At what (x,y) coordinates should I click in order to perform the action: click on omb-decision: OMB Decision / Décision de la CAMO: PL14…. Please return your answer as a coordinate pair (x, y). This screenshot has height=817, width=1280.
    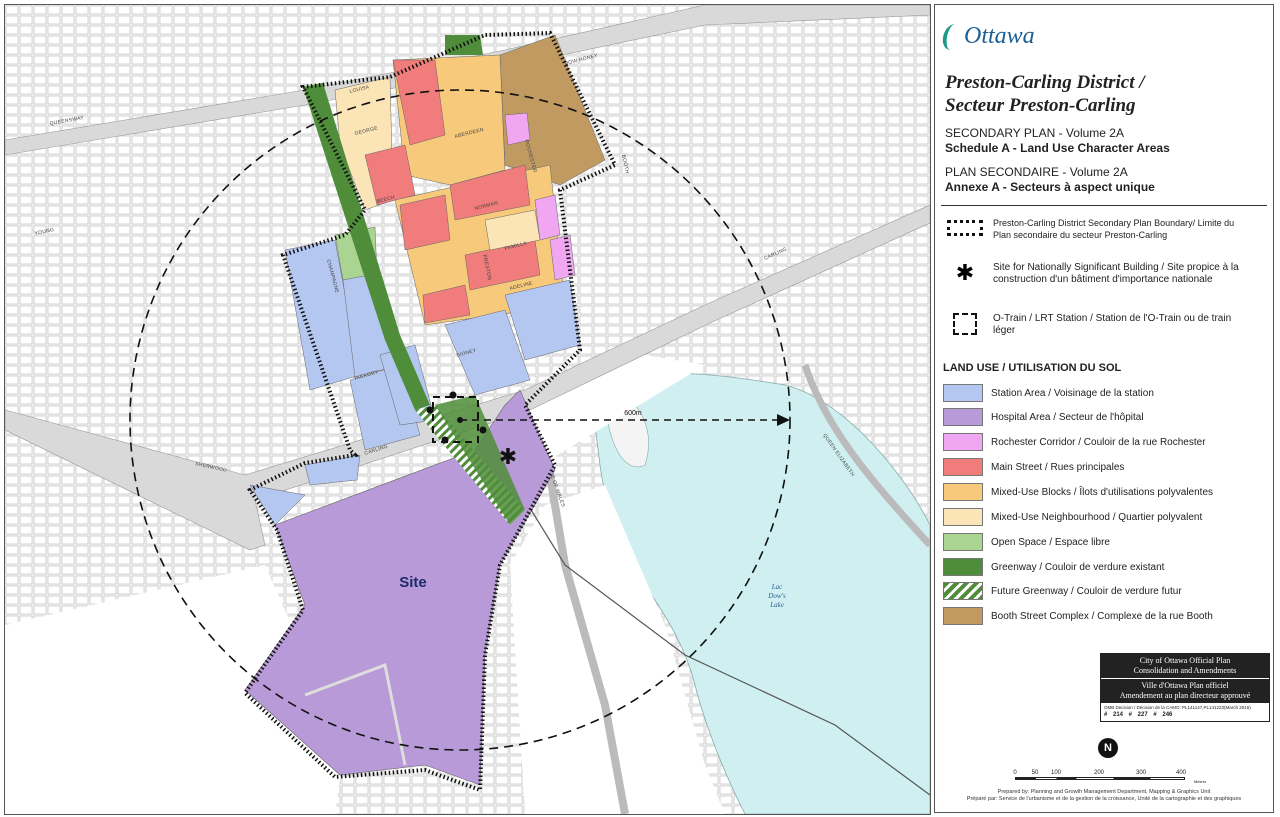
    Looking at the image, I should click on (1177, 707).